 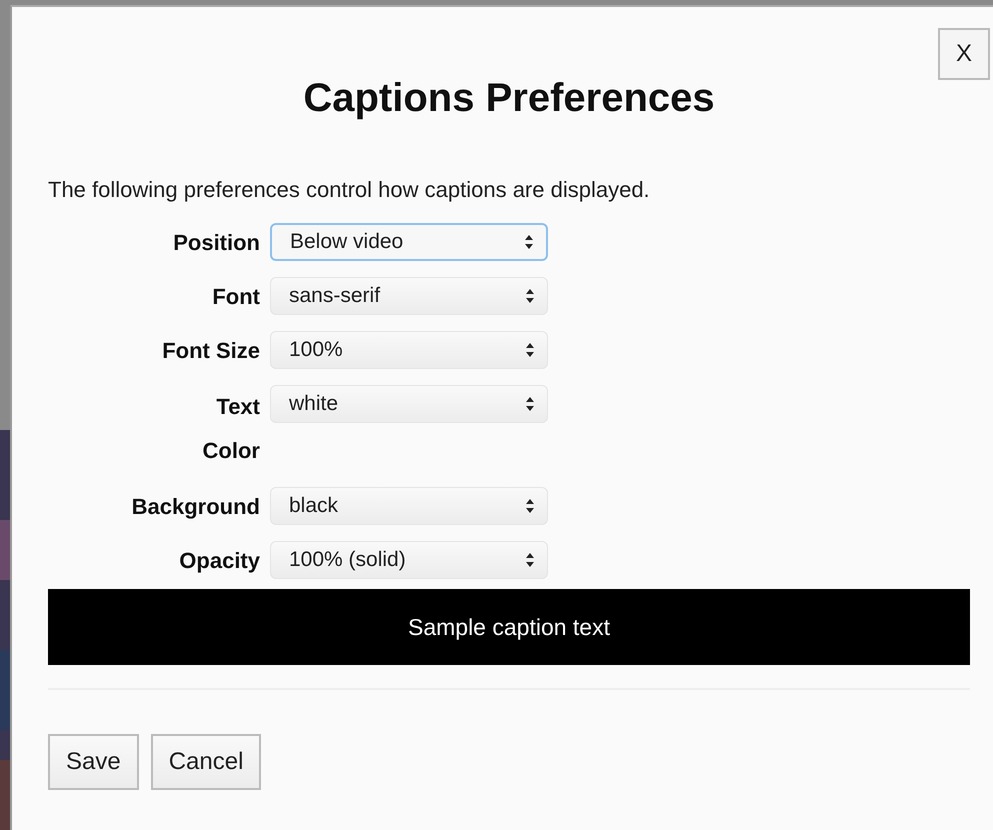 What do you see at coordinates (409, 404) in the screenshot?
I see `select-dropdown: white` at bounding box center [409, 404].